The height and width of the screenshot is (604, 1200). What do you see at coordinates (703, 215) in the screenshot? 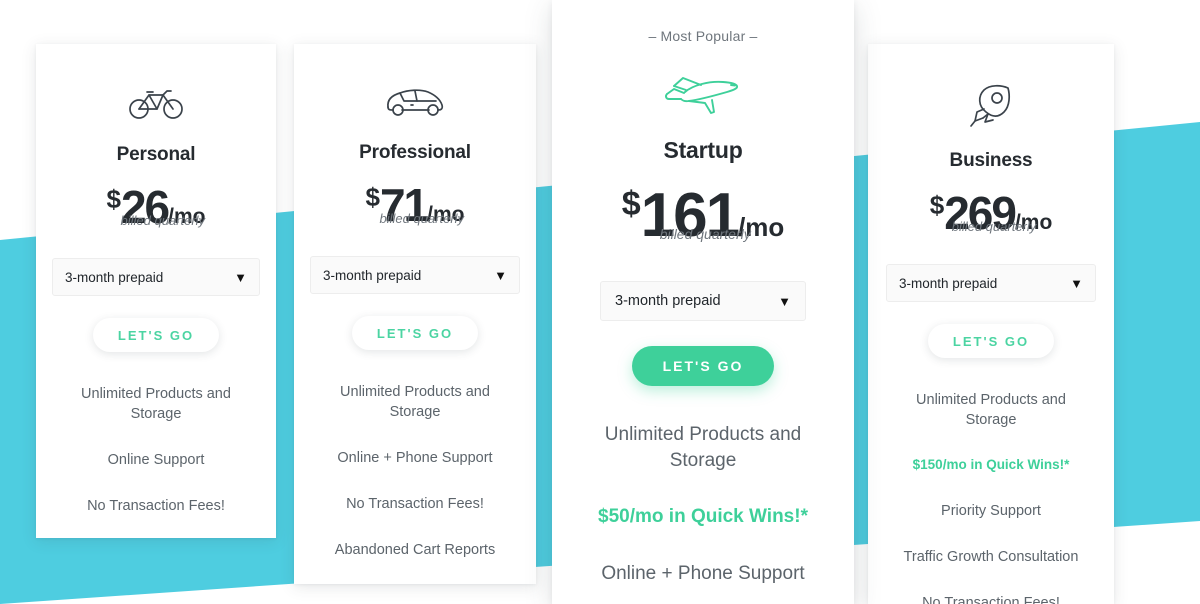
I see `price: $161/mo billed quarterly` at bounding box center [703, 215].